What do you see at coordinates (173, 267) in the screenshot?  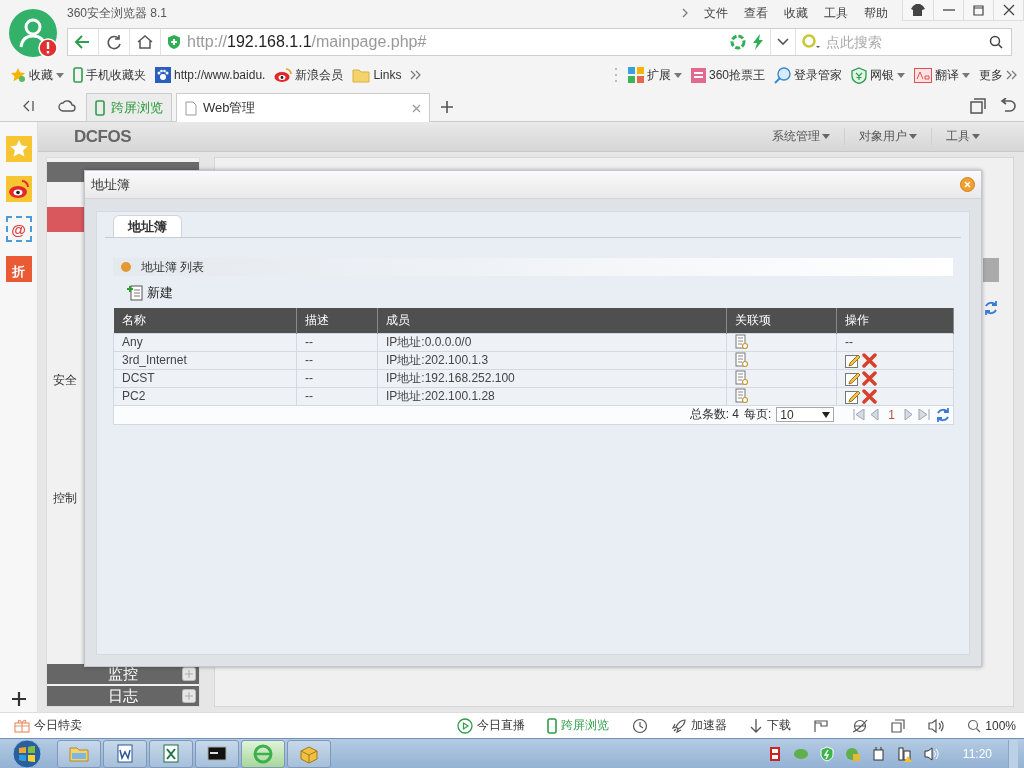 I see `section-title: 地址簿 列表` at bounding box center [173, 267].